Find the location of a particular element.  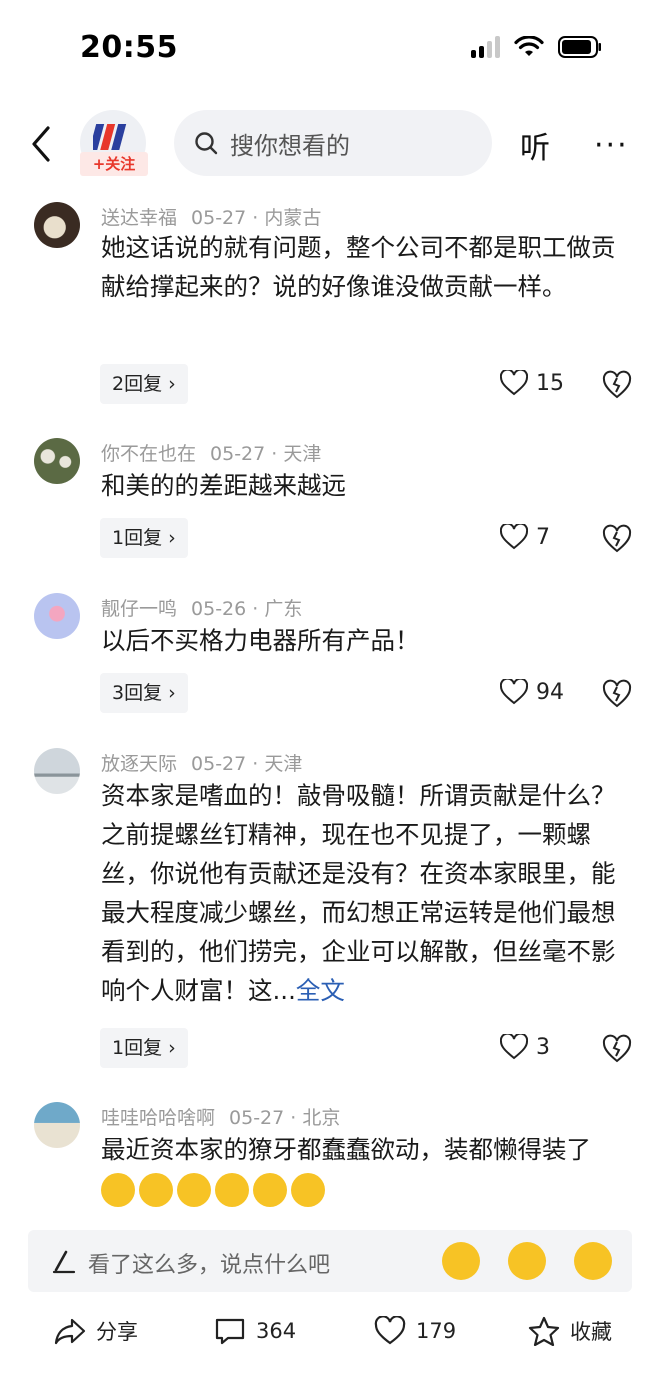

comment-location: 北京 is located at coordinates (321, 1118).